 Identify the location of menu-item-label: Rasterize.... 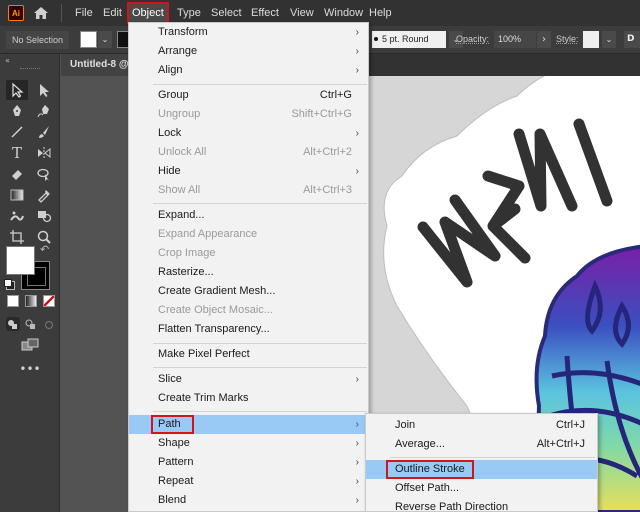
(186, 272).